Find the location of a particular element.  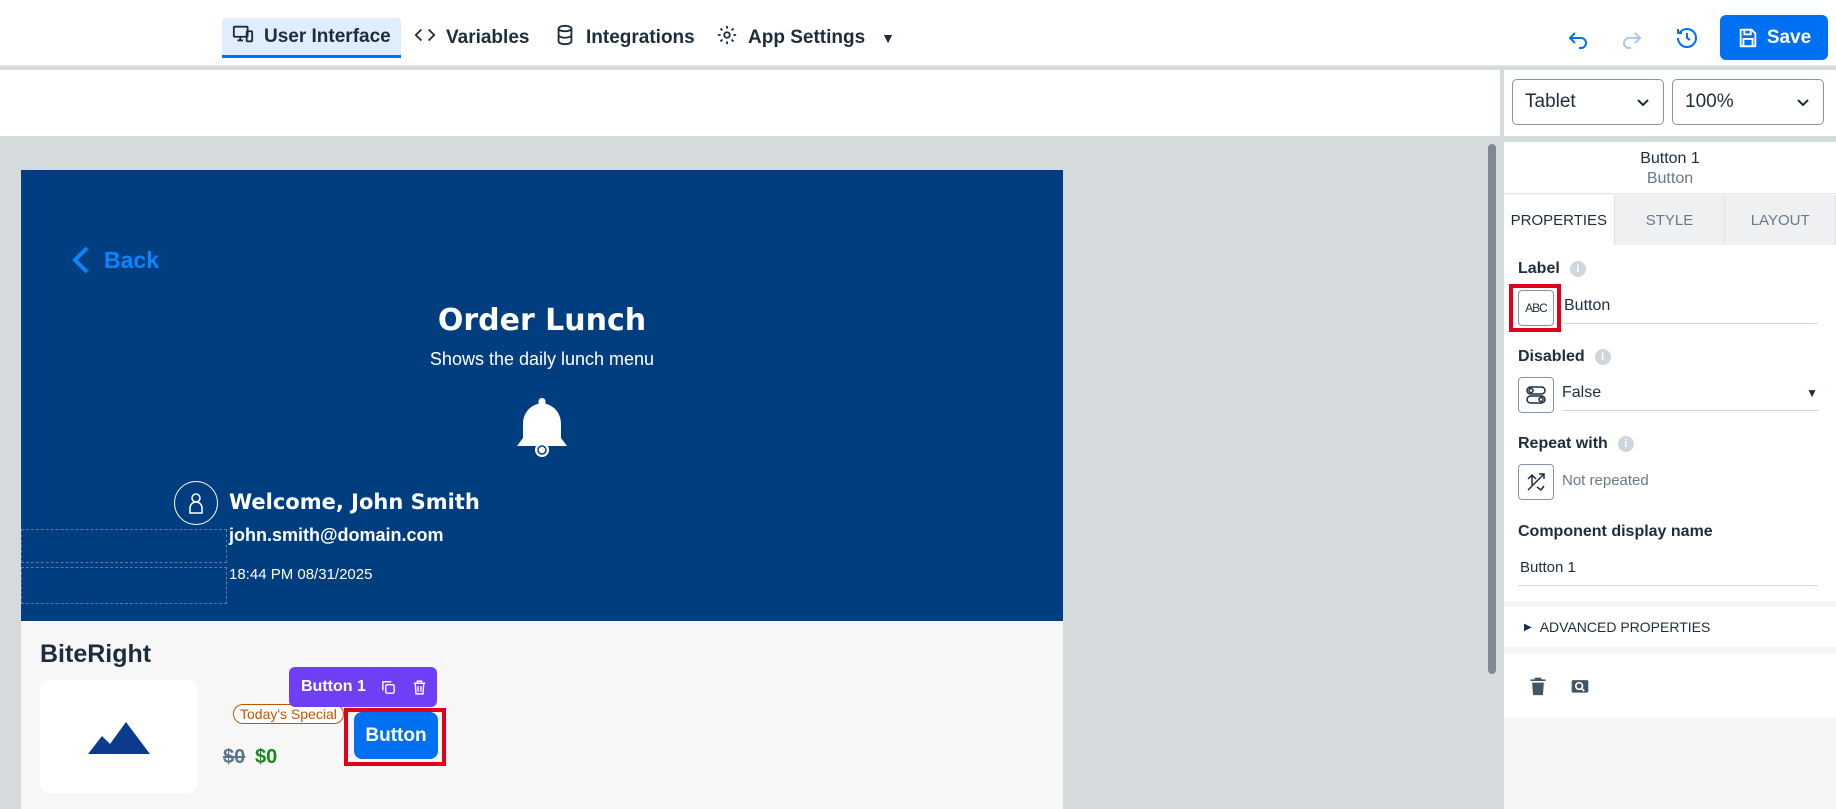

code-icon is located at coordinates (425, 38).